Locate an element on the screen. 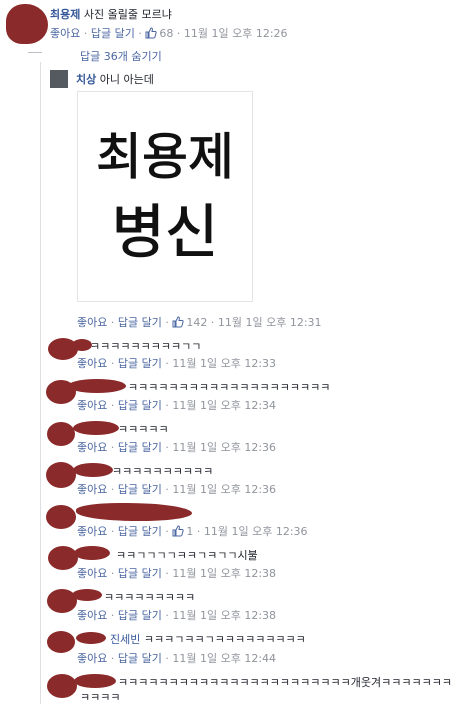  reply-text: ㅋㅋㄱㄱㄱㄱㅋㅋㄱㅋㄱㄱ시불 is located at coordinates (187, 555).